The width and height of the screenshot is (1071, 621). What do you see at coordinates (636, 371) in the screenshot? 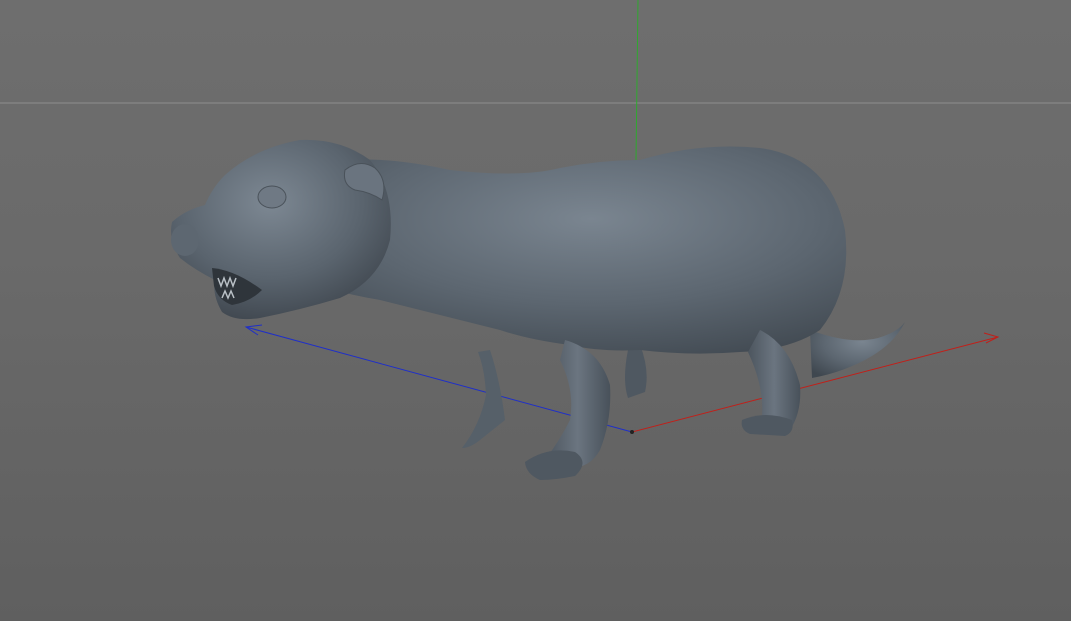
I see `far-hind-leg` at bounding box center [636, 371].